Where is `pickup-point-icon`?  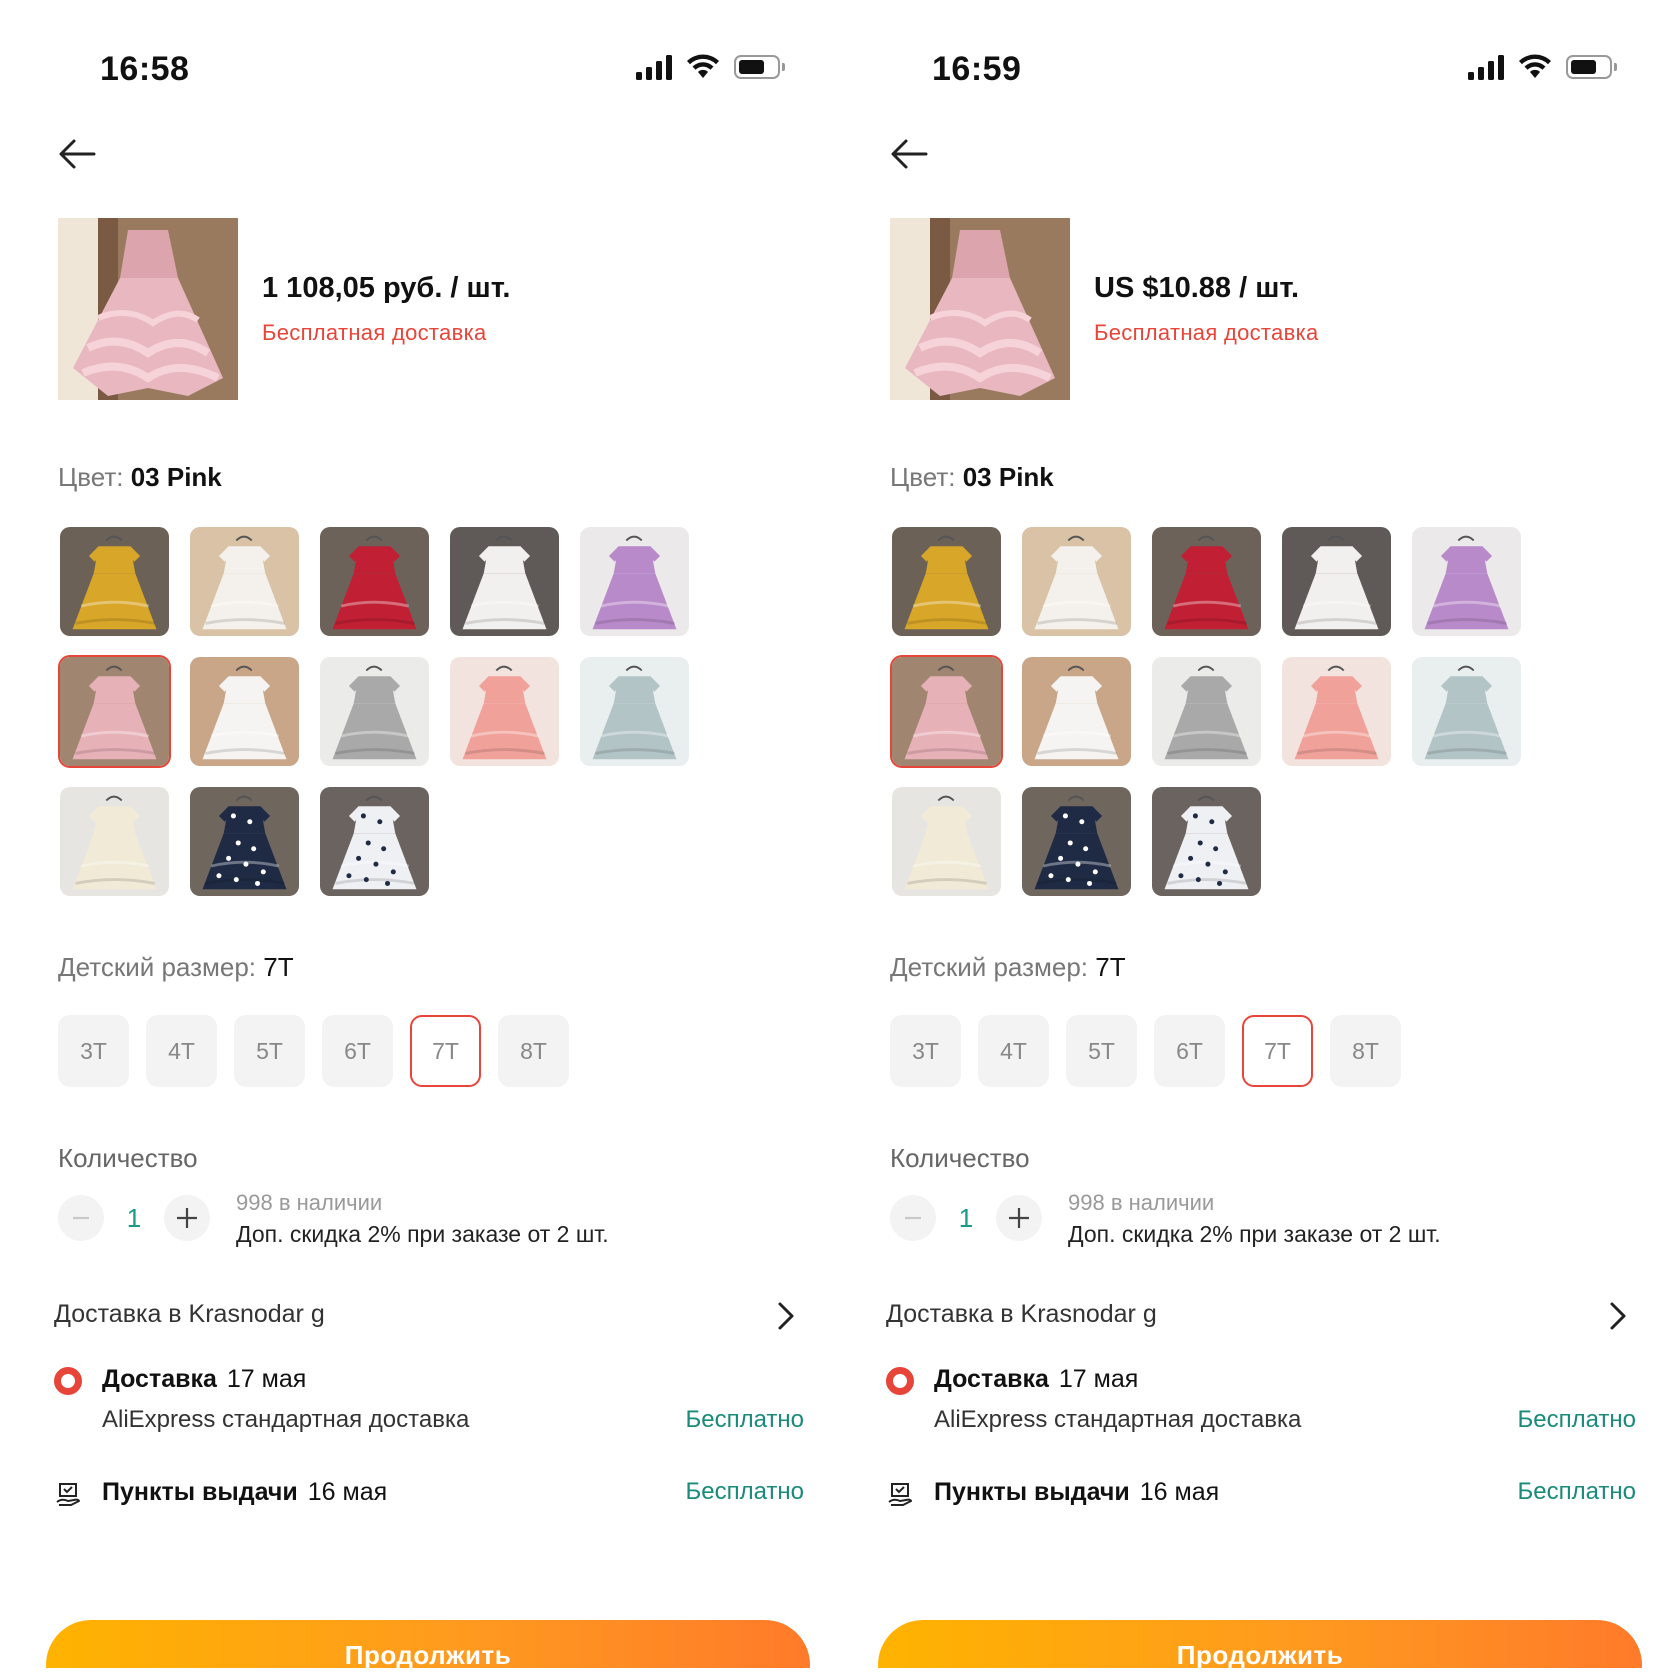
pickup-point-icon is located at coordinates (900, 1494).